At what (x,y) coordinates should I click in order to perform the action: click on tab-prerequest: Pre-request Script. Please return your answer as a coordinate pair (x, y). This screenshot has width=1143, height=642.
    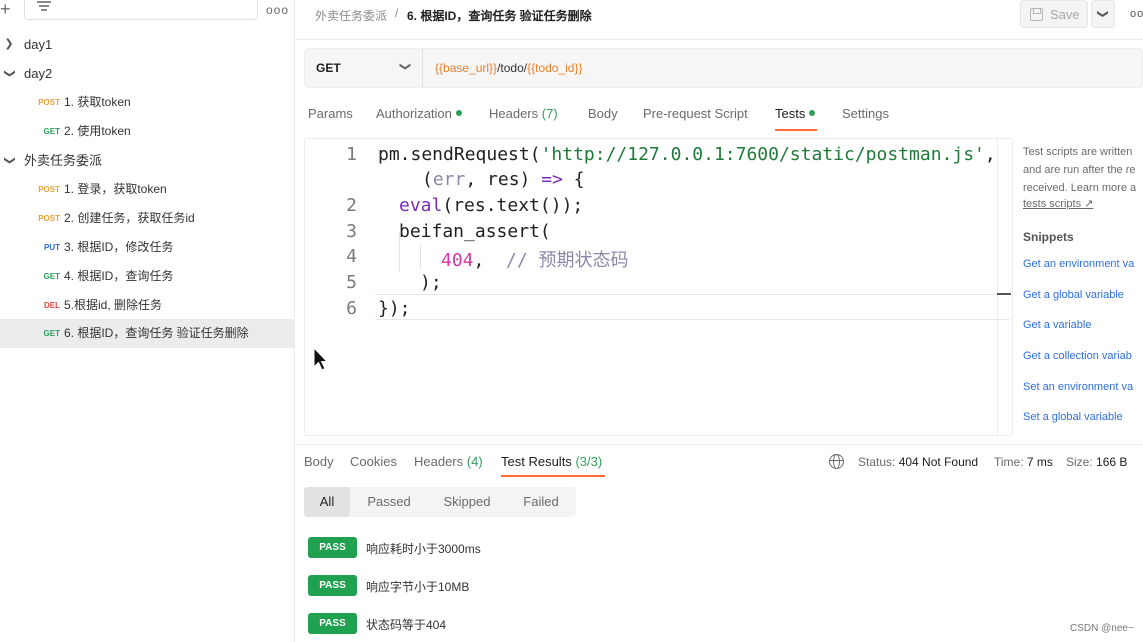
    Looking at the image, I should click on (695, 113).